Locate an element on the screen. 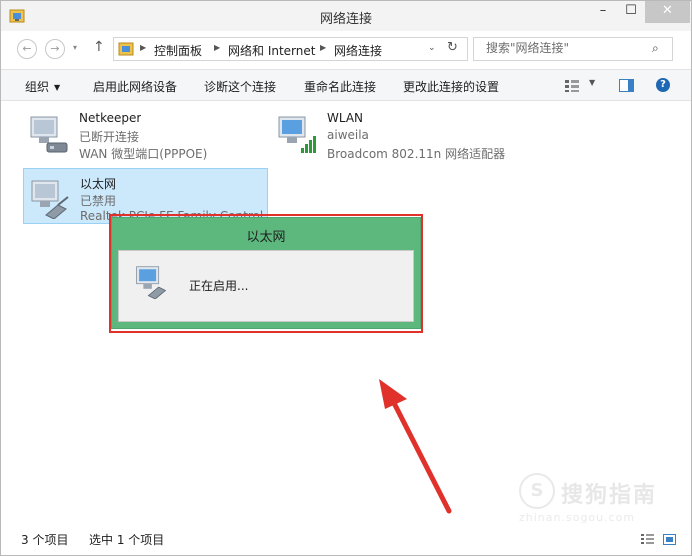  connection-item-ethernet: 以太网 已禁用 Realtek PCIe FE Family Control is located at coordinates (145, 196).